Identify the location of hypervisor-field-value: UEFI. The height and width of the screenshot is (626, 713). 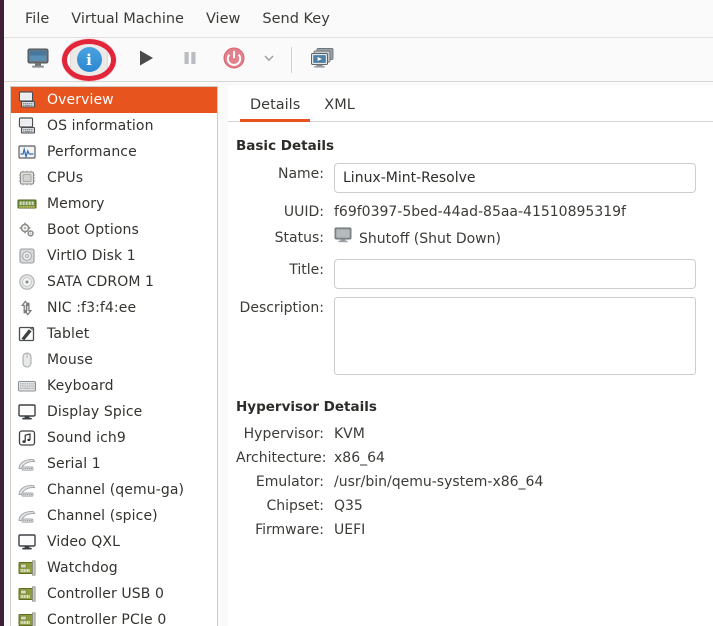
(350, 530).